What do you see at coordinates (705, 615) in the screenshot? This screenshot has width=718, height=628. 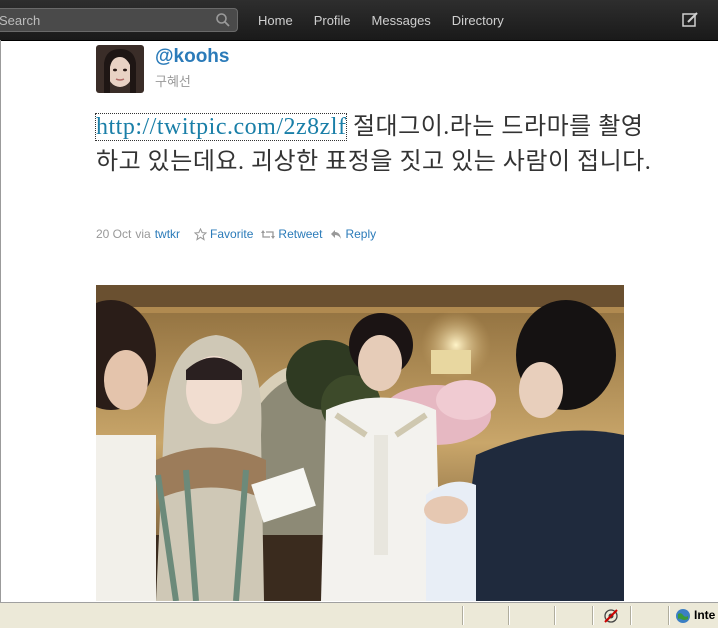 I see `security-zone-label: Inte` at bounding box center [705, 615].